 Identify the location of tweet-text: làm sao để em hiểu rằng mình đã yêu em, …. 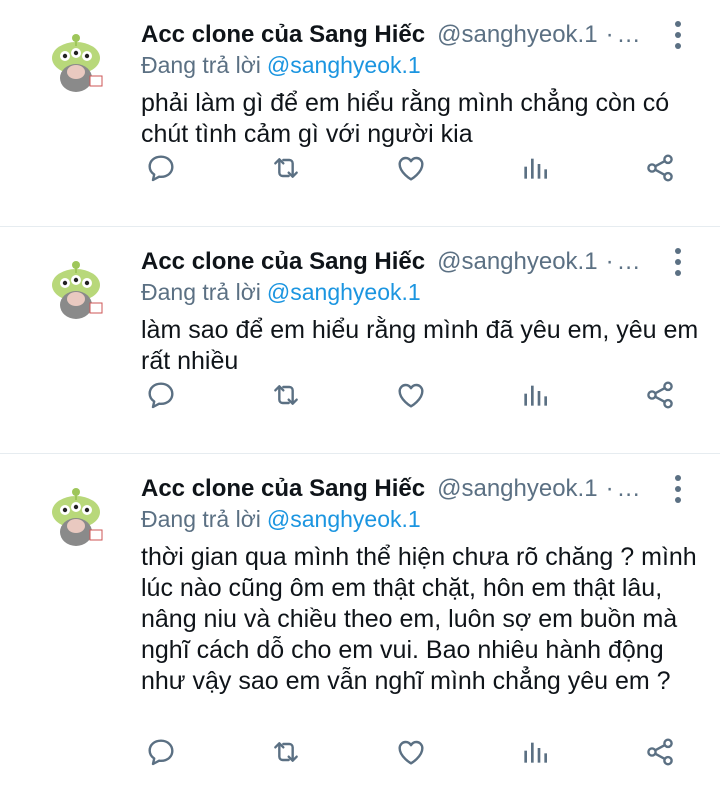
(420, 345).